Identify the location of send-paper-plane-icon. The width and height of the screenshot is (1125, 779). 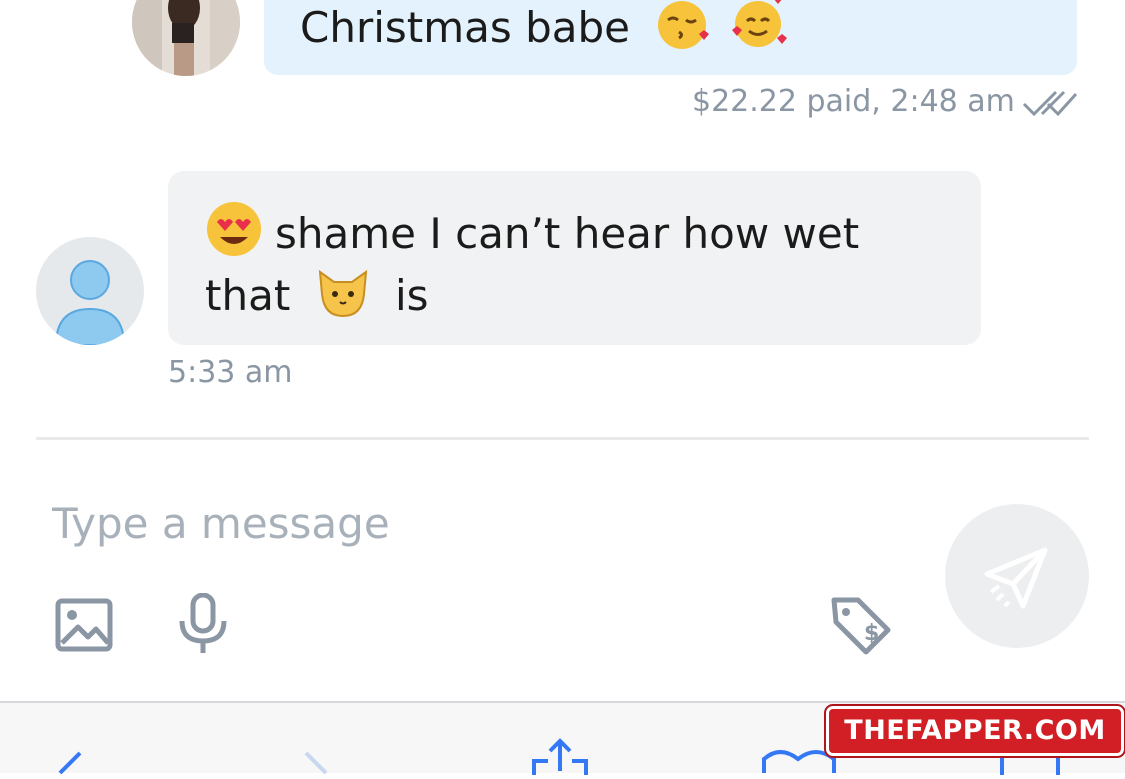
(1016, 578).